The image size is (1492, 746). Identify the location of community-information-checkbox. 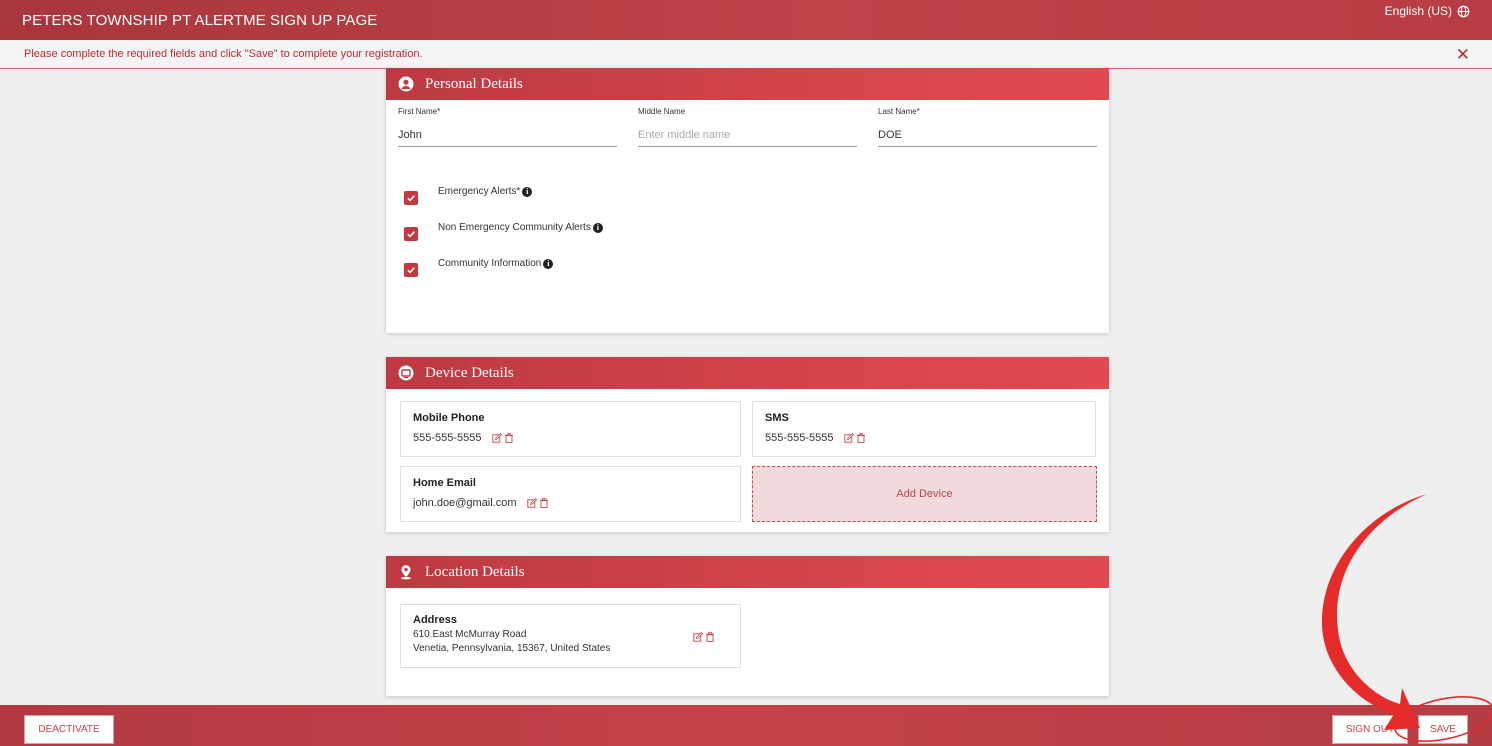
(411, 270).